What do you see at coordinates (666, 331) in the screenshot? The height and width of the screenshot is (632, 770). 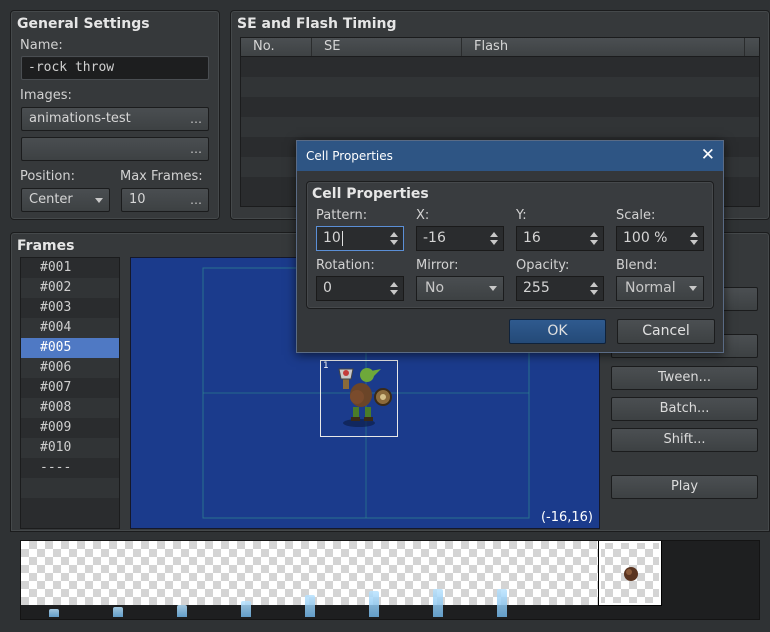 I see `cancel-button: Cancel` at bounding box center [666, 331].